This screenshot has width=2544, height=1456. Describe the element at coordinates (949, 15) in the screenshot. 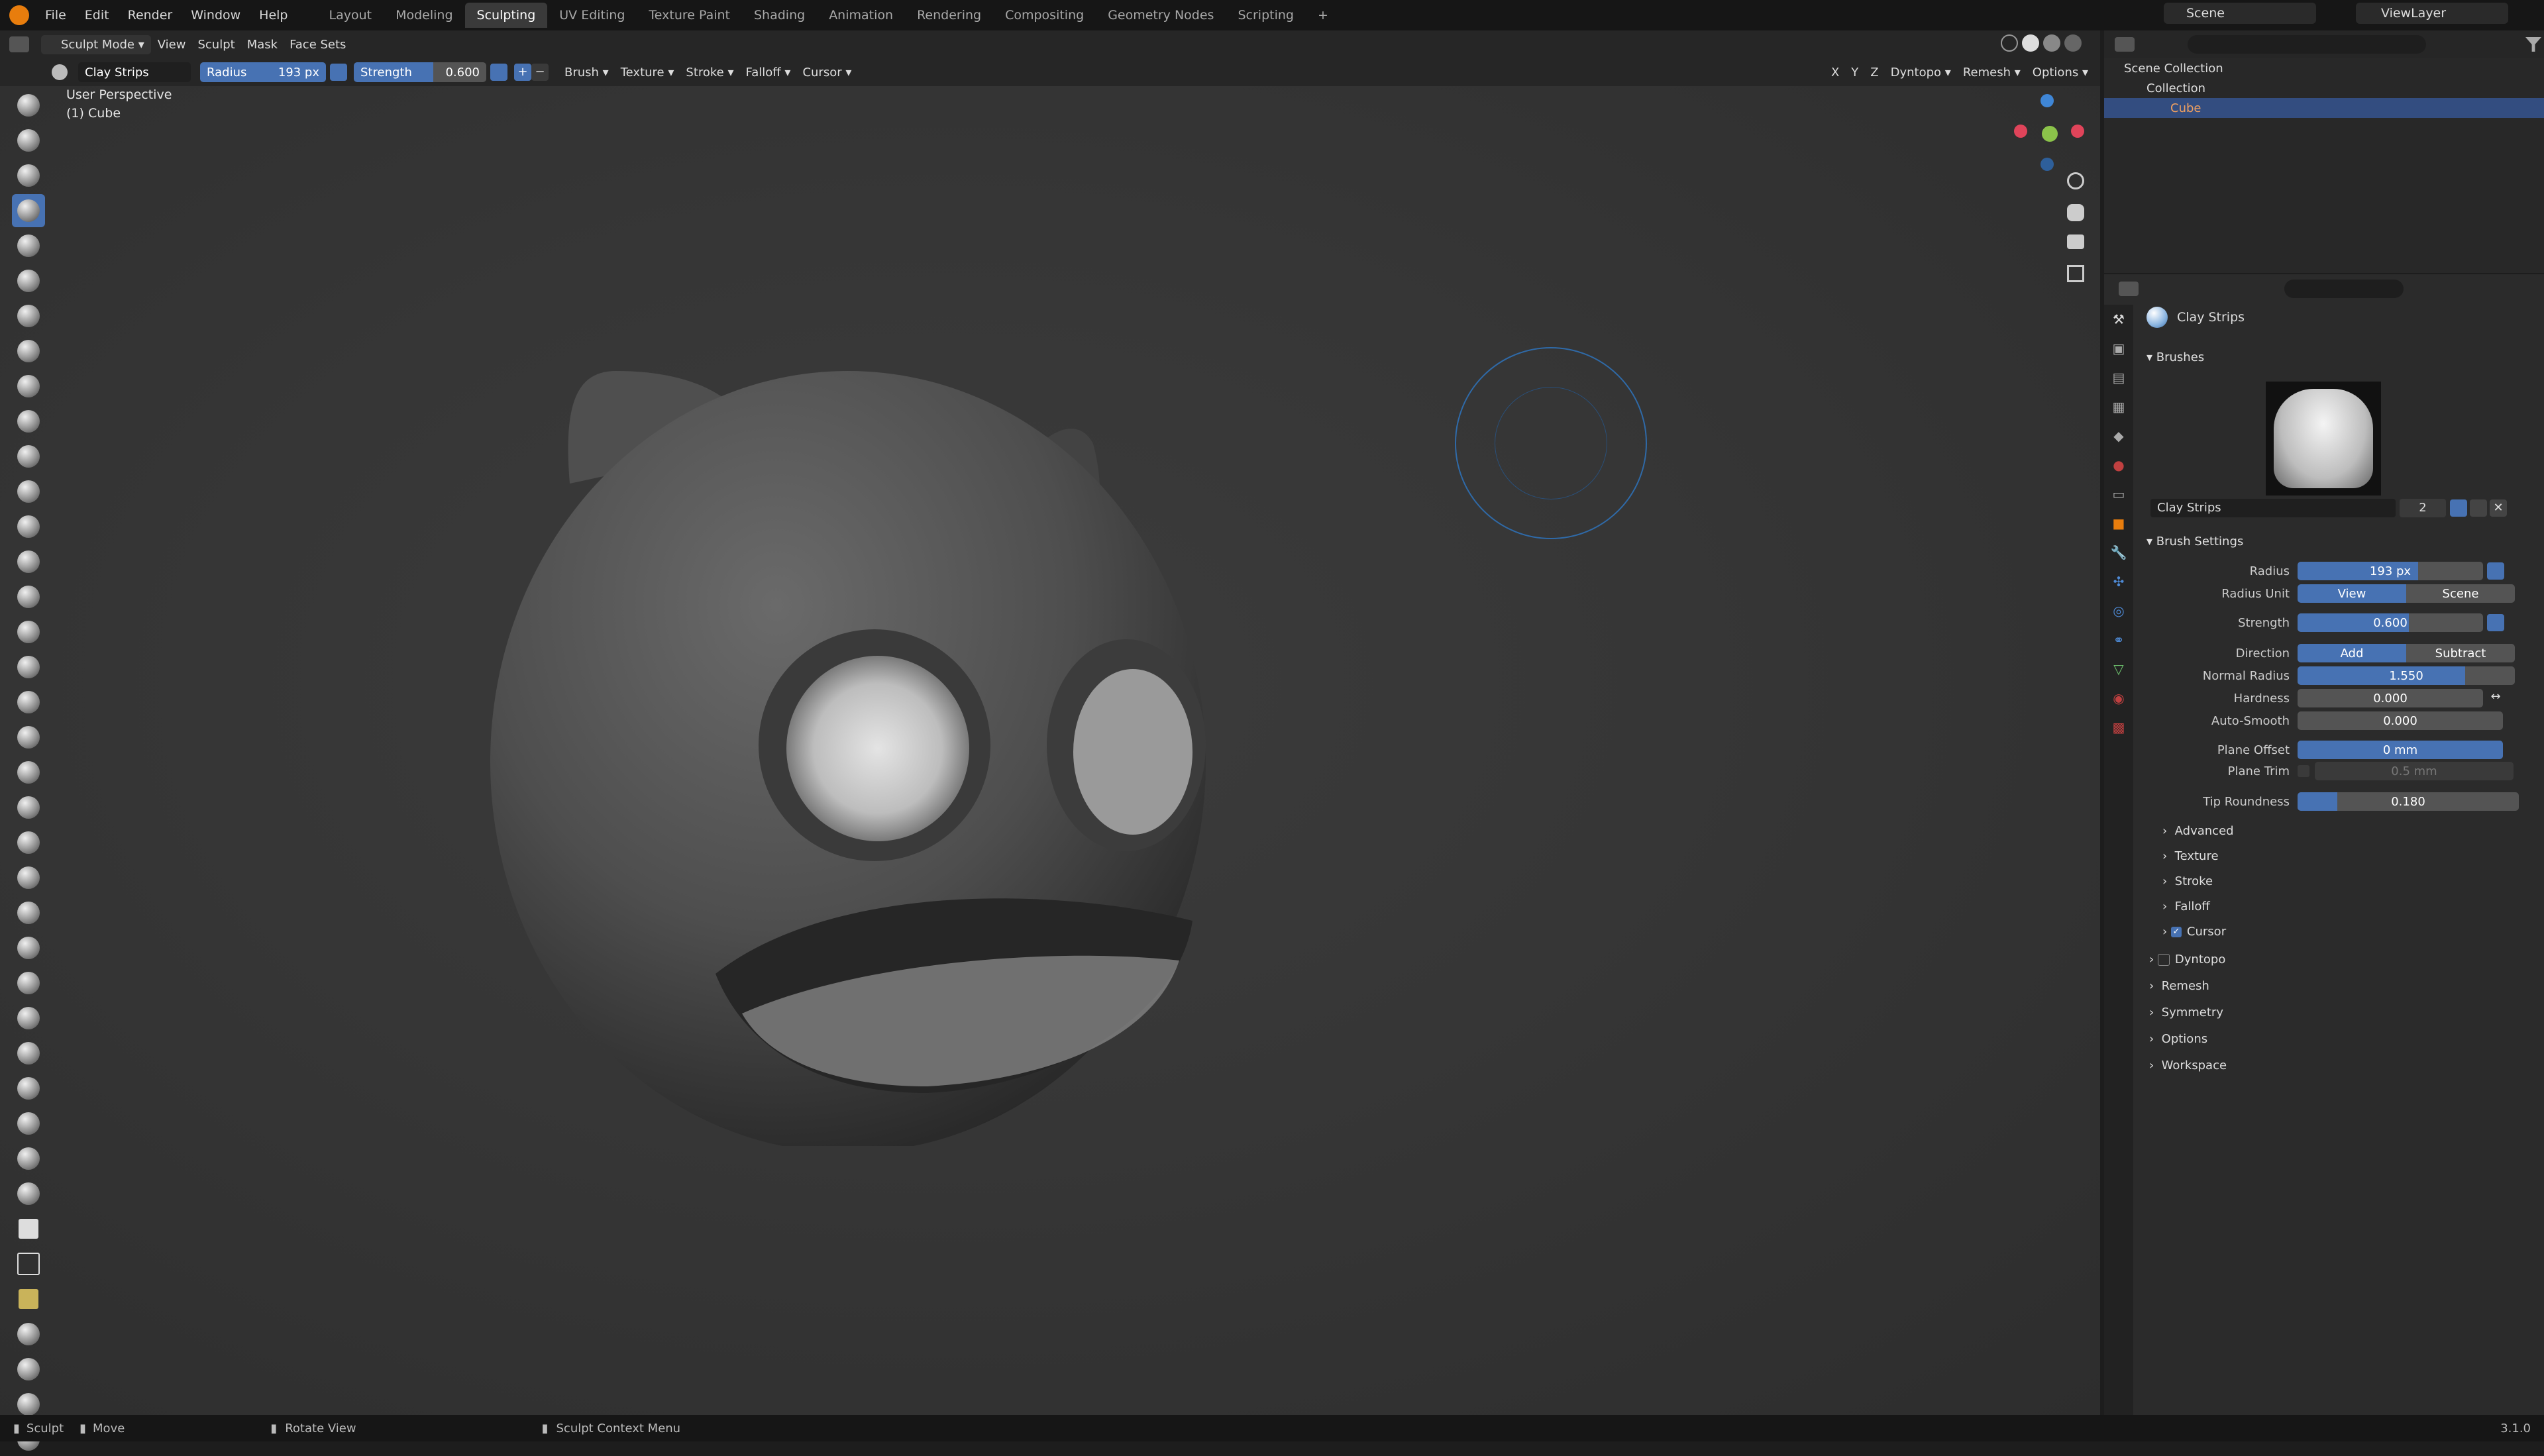

I see `tab-rendering: Rendering` at that location.